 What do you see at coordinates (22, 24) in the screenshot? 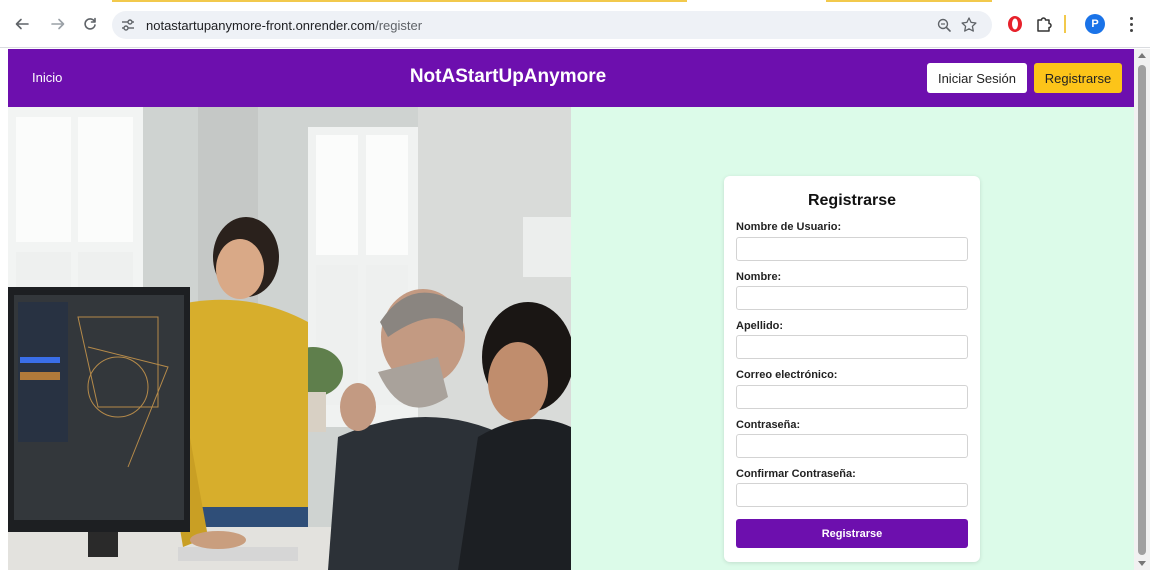
I see `back-arrow-icon` at bounding box center [22, 24].